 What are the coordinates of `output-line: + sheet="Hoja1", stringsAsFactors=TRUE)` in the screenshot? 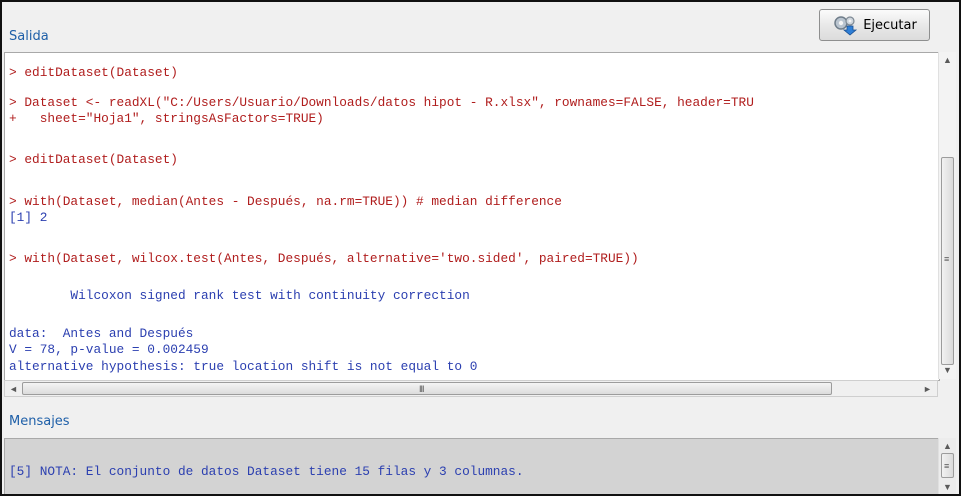 It's located at (166, 118).